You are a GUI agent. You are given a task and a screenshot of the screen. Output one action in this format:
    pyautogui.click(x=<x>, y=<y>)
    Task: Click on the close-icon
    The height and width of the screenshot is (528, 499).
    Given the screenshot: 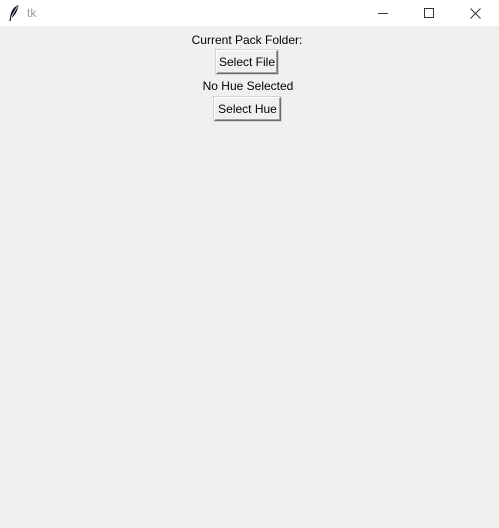 What is the action you would take?
    pyautogui.click(x=475, y=13)
    